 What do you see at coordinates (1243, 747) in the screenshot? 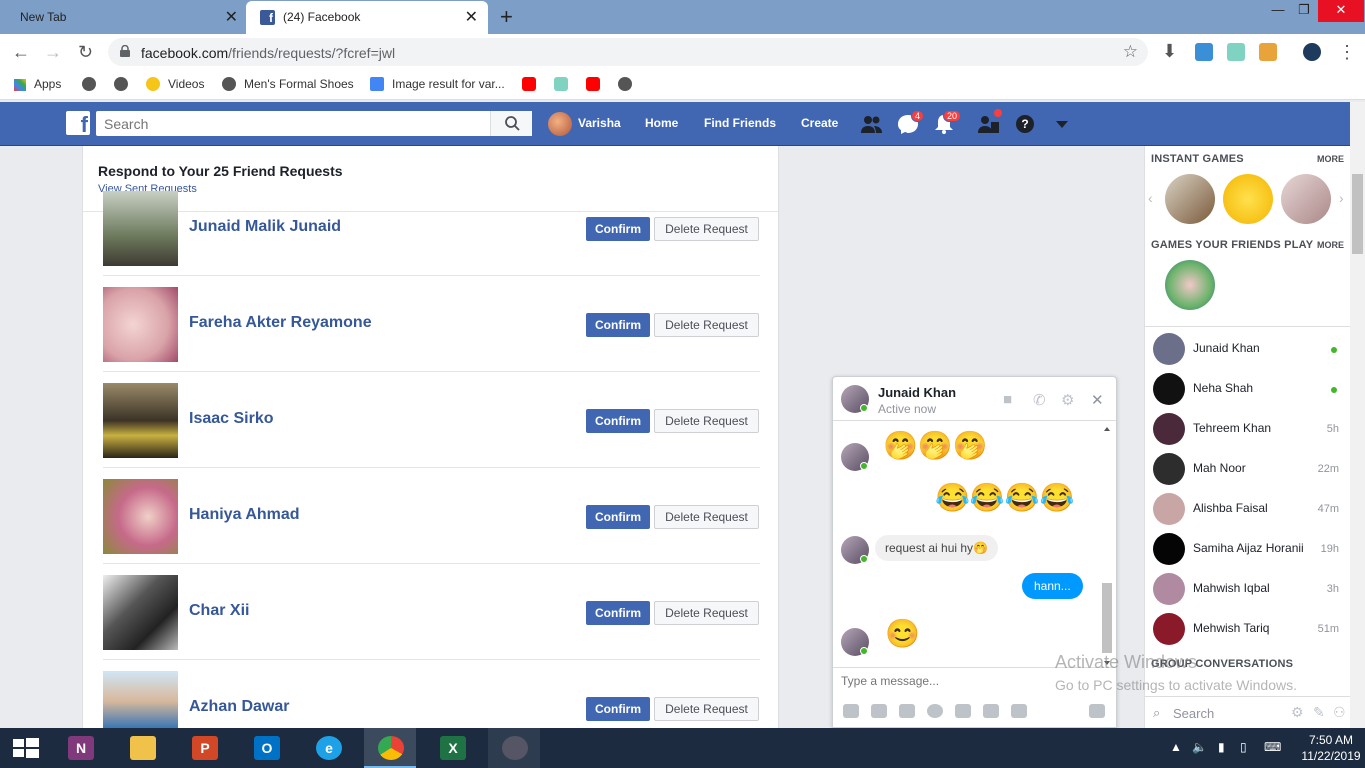
I see `battery-icon: ▯` at bounding box center [1243, 747].